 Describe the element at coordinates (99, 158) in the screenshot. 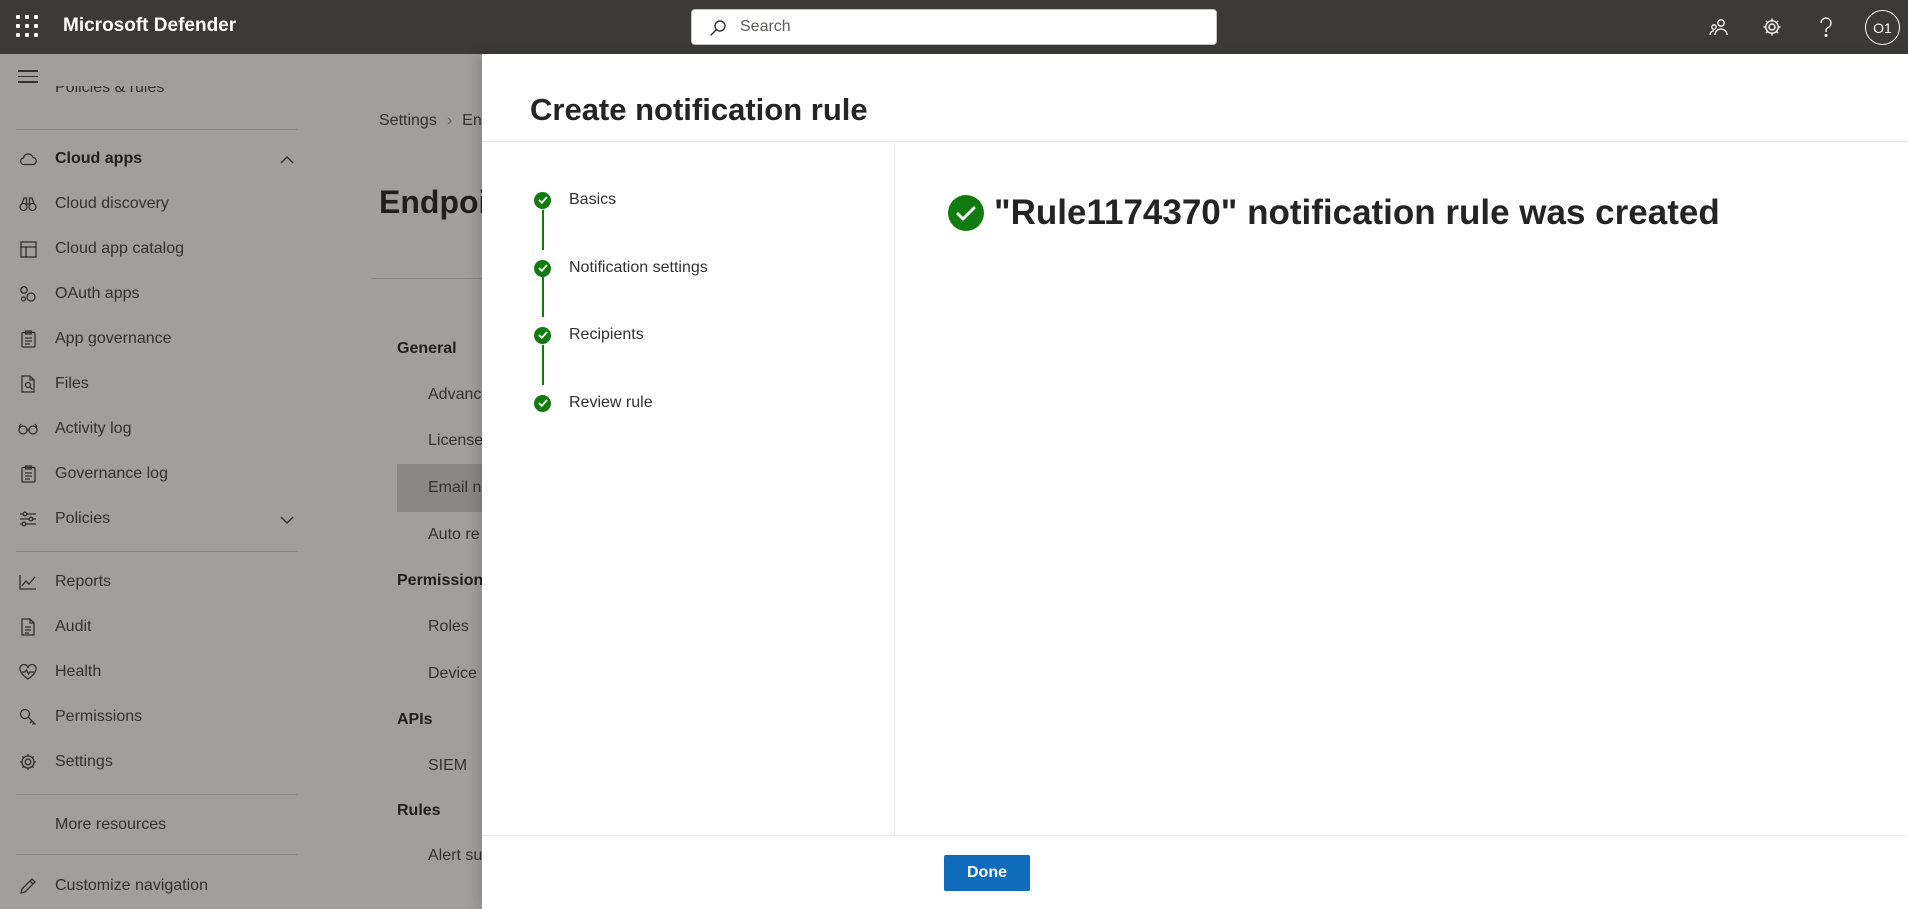

I see `sidebar-item-label: Cloud apps` at that location.